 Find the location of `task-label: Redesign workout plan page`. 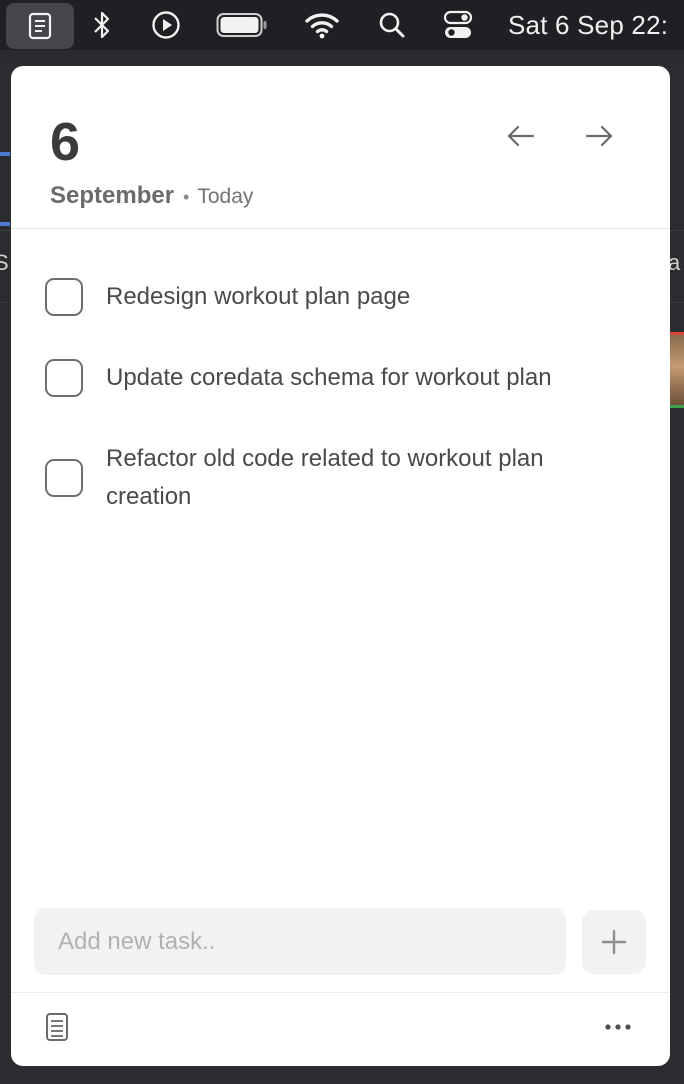

task-label: Redesign workout plan page is located at coordinates (258, 297).